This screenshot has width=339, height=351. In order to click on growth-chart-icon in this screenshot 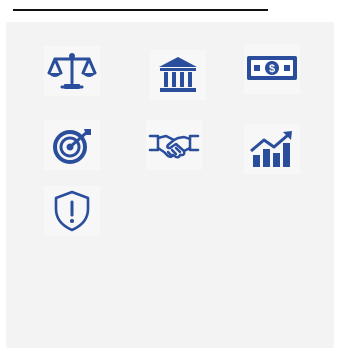, I will do `click(271, 149)`.